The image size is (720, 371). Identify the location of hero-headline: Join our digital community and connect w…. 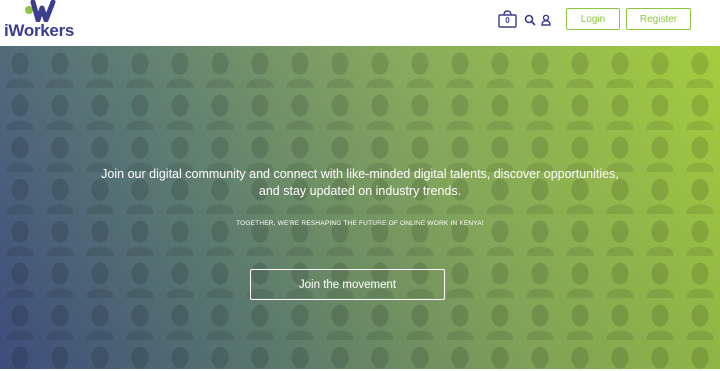
(360, 182).